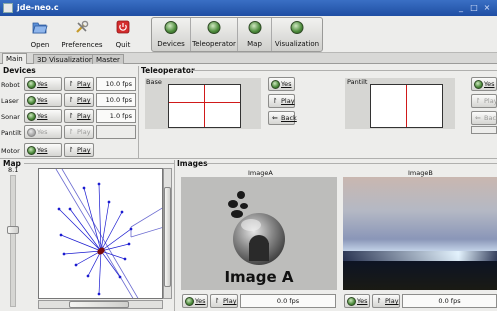 This screenshot has height=311, width=497. What do you see at coordinates (420, 275) in the screenshot?
I see `ground-band` at bounding box center [420, 275].